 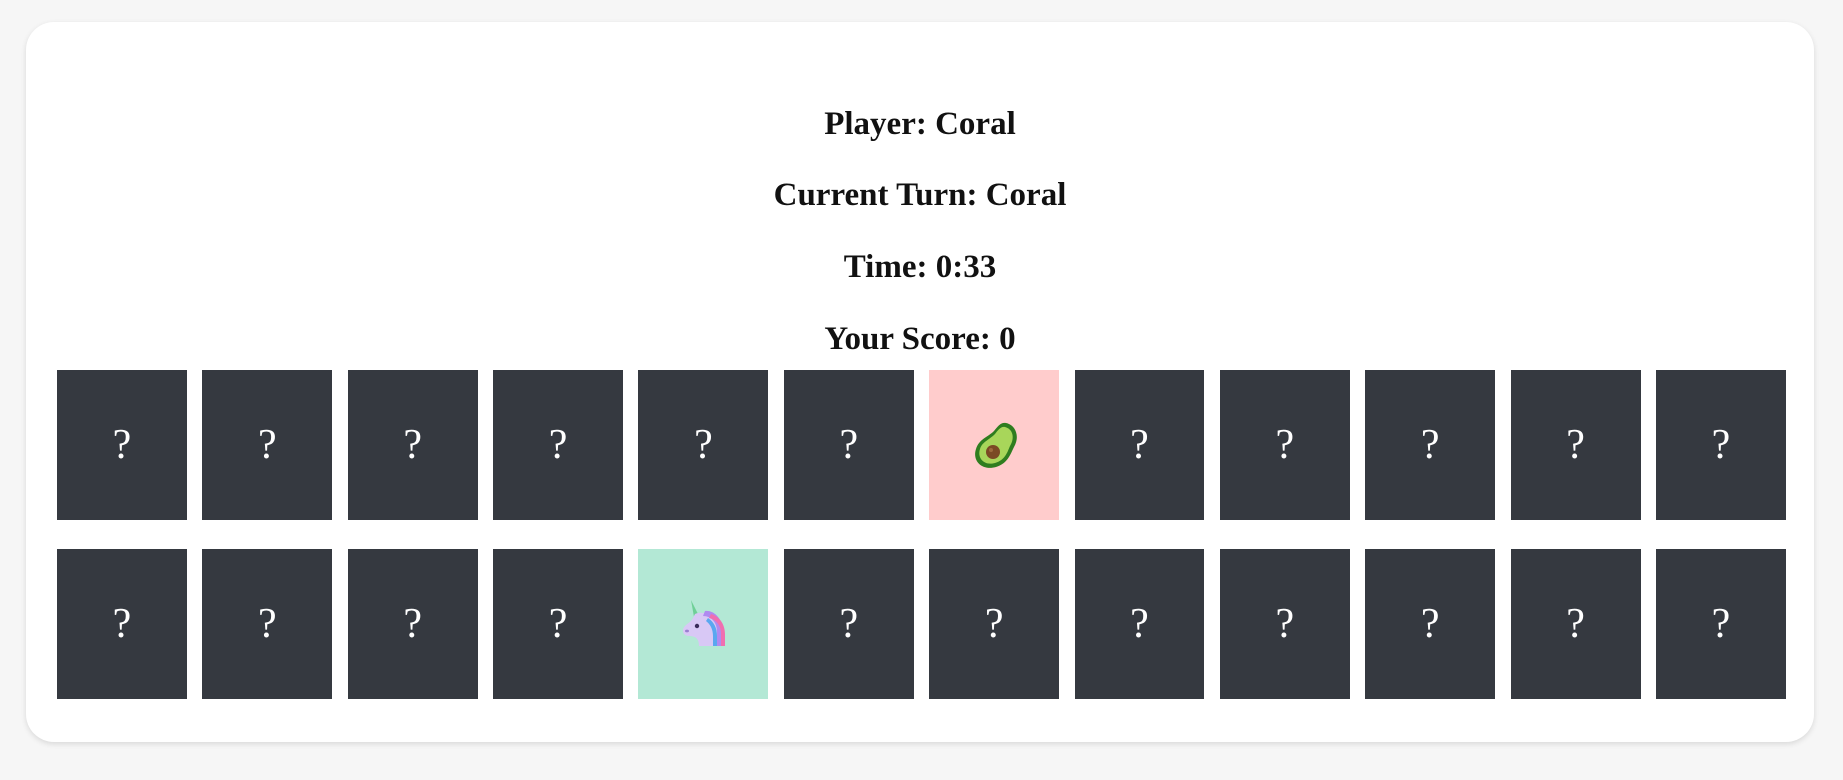 I want to click on score-label: Your Score: 0, so click(x=920, y=339).